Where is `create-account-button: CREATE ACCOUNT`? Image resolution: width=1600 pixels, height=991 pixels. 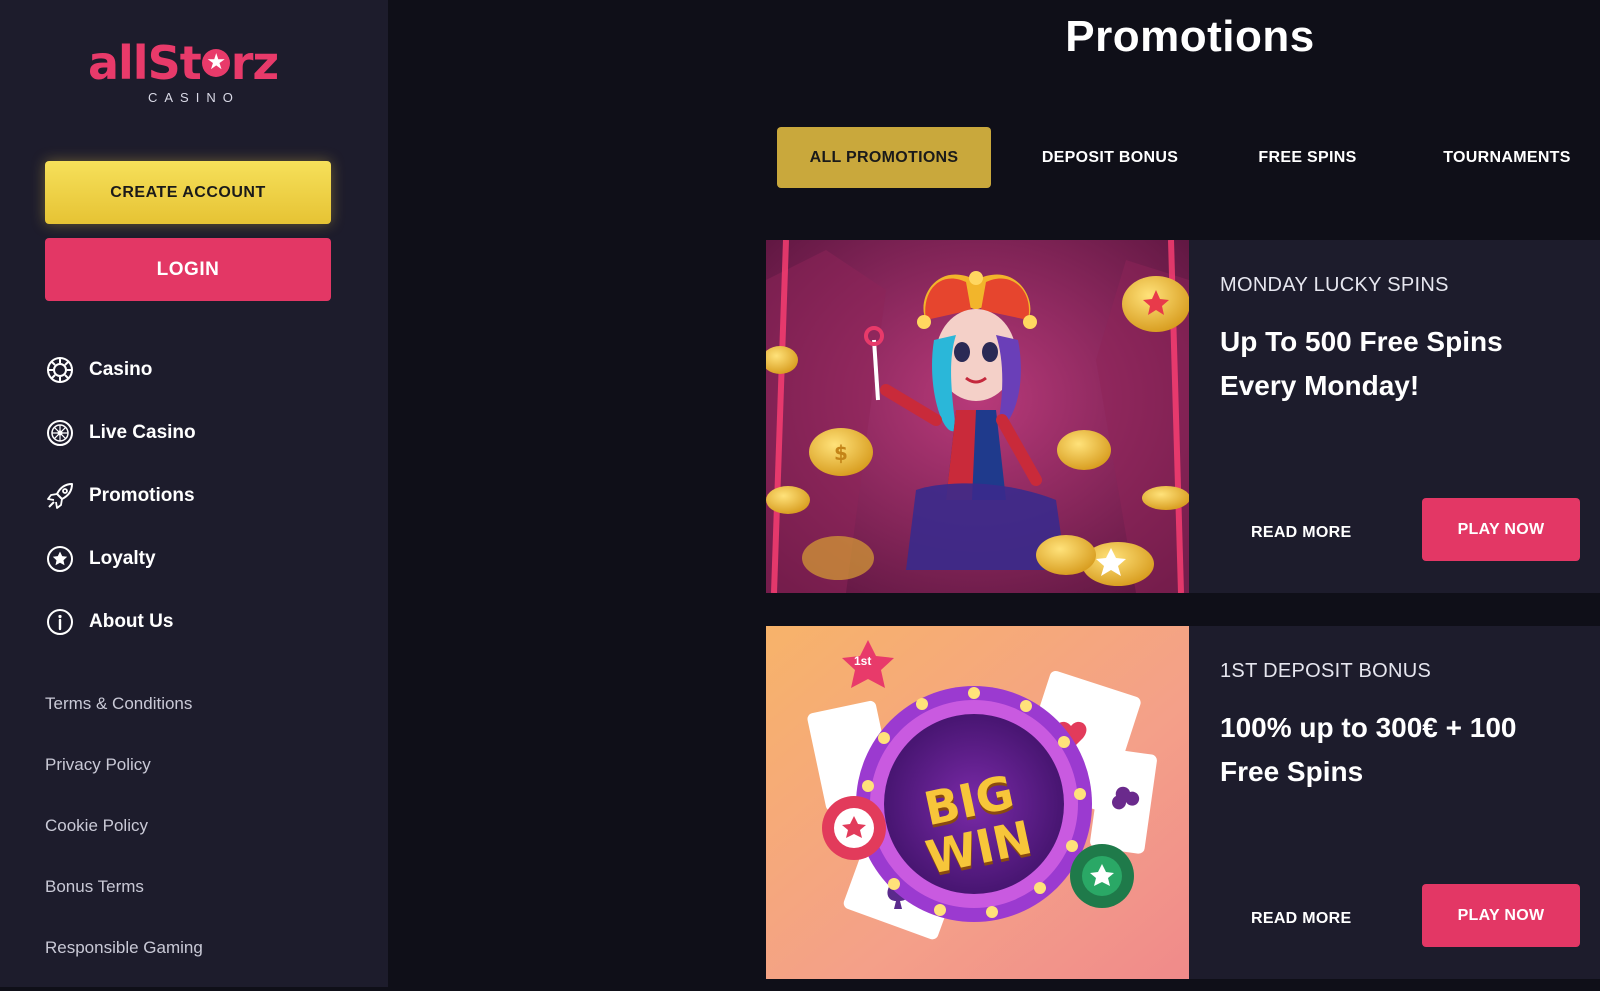
create-account-button: CREATE ACCOUNT is located at coordinates (188, 192).